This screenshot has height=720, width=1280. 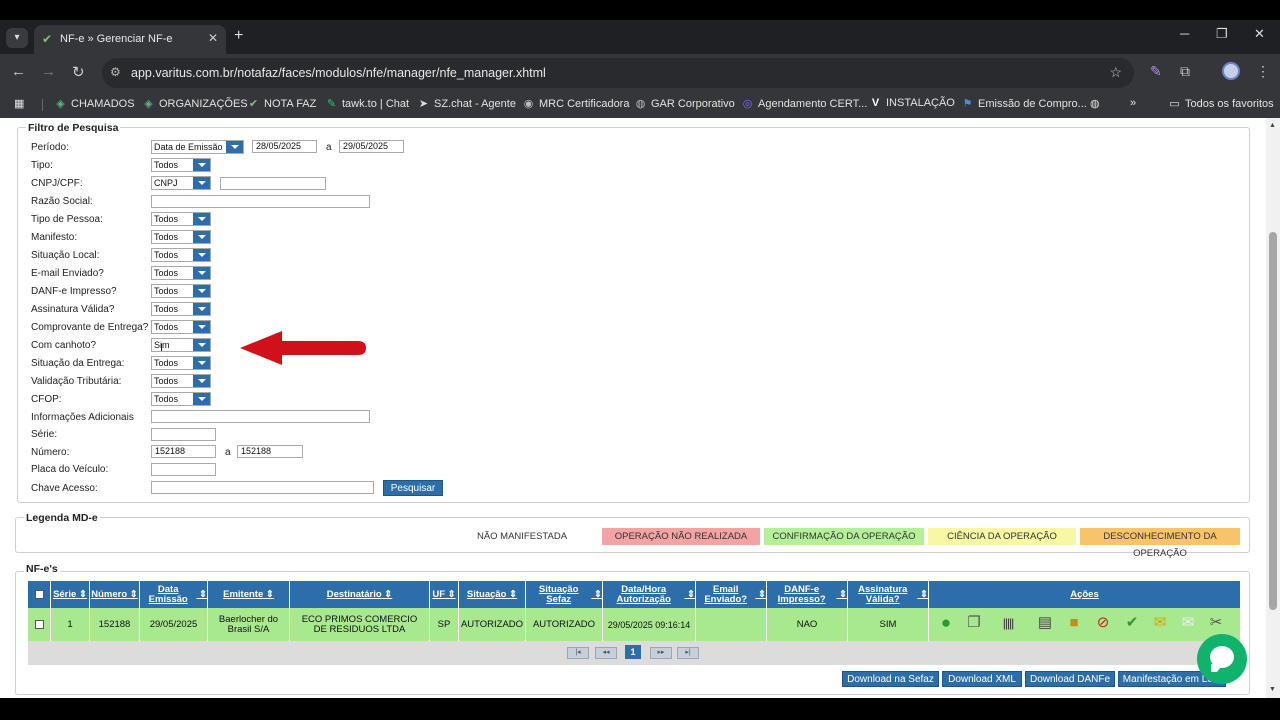 I want to click on download-xml-button: Download XML, so click(x=982, y=679).